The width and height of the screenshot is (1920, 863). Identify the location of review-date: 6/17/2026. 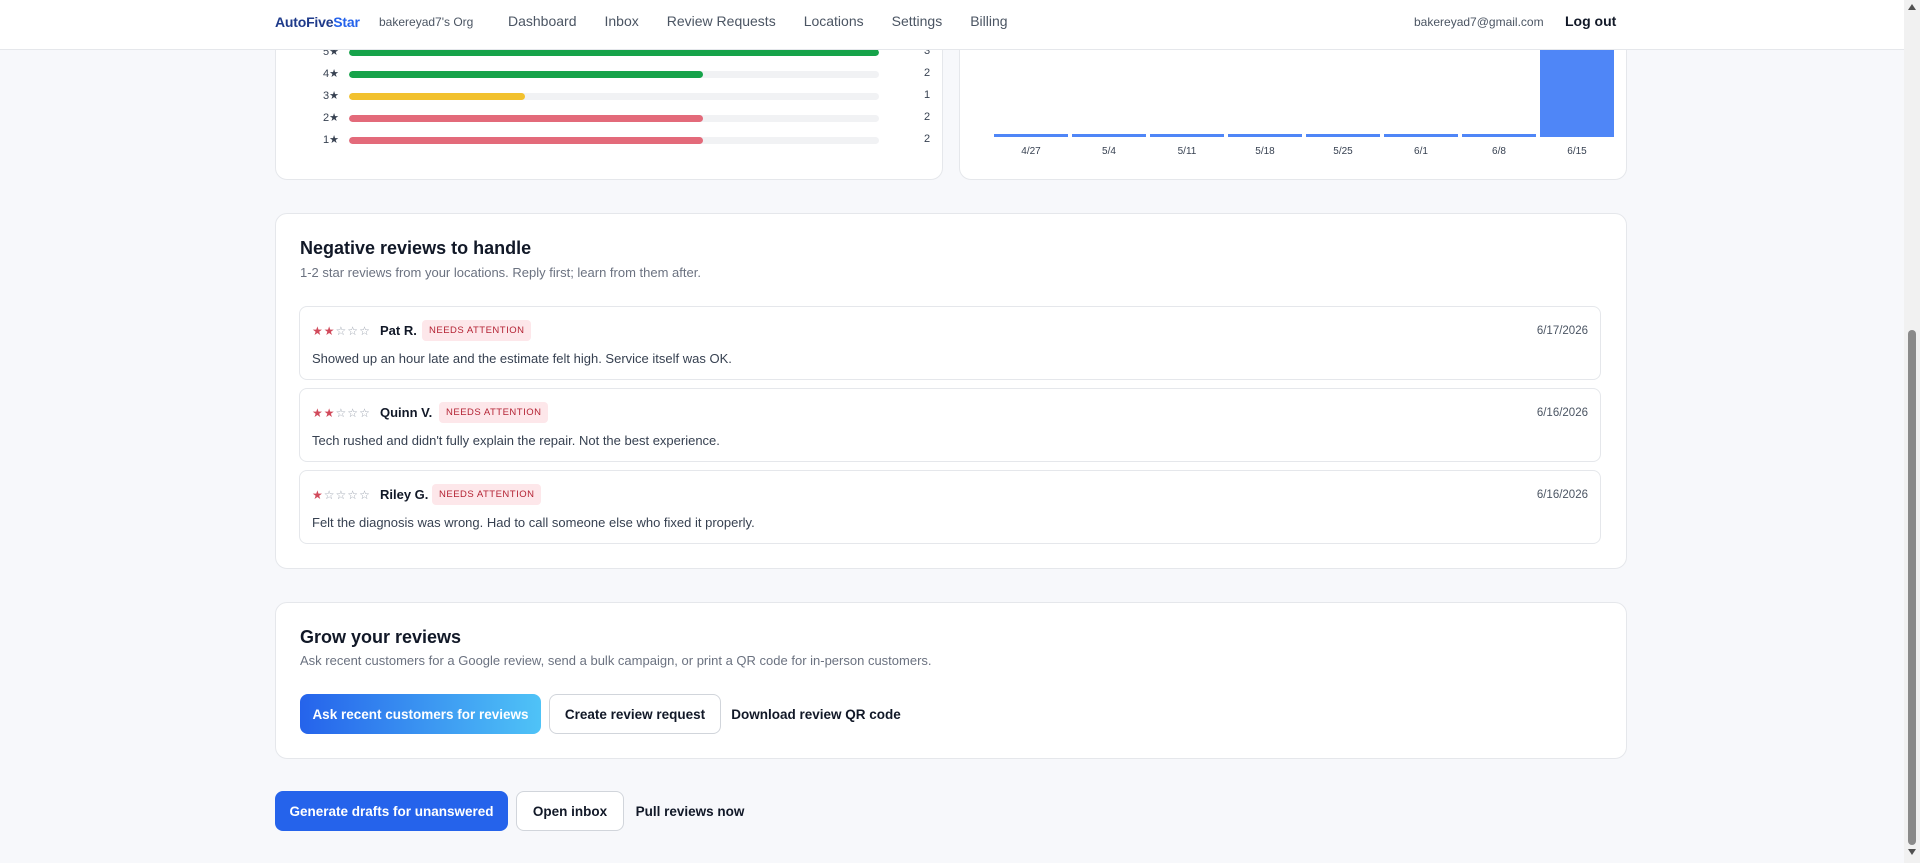
(1562, 331).